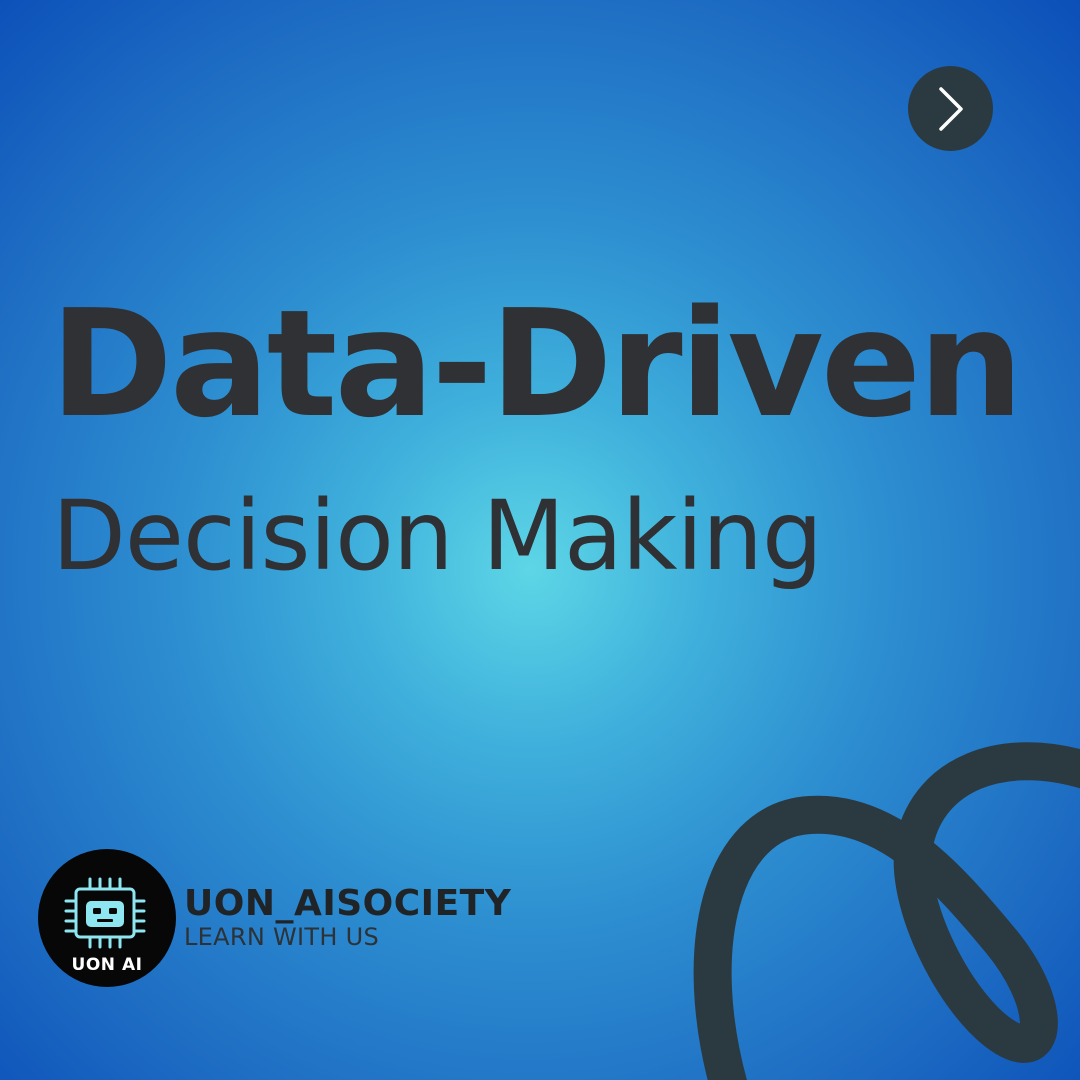 This screenshot has height=1080, width=1080. Describe the element at coordinates (437, 536) in the screenshot. I see `slide-subtitle: Decision Making` at that location.